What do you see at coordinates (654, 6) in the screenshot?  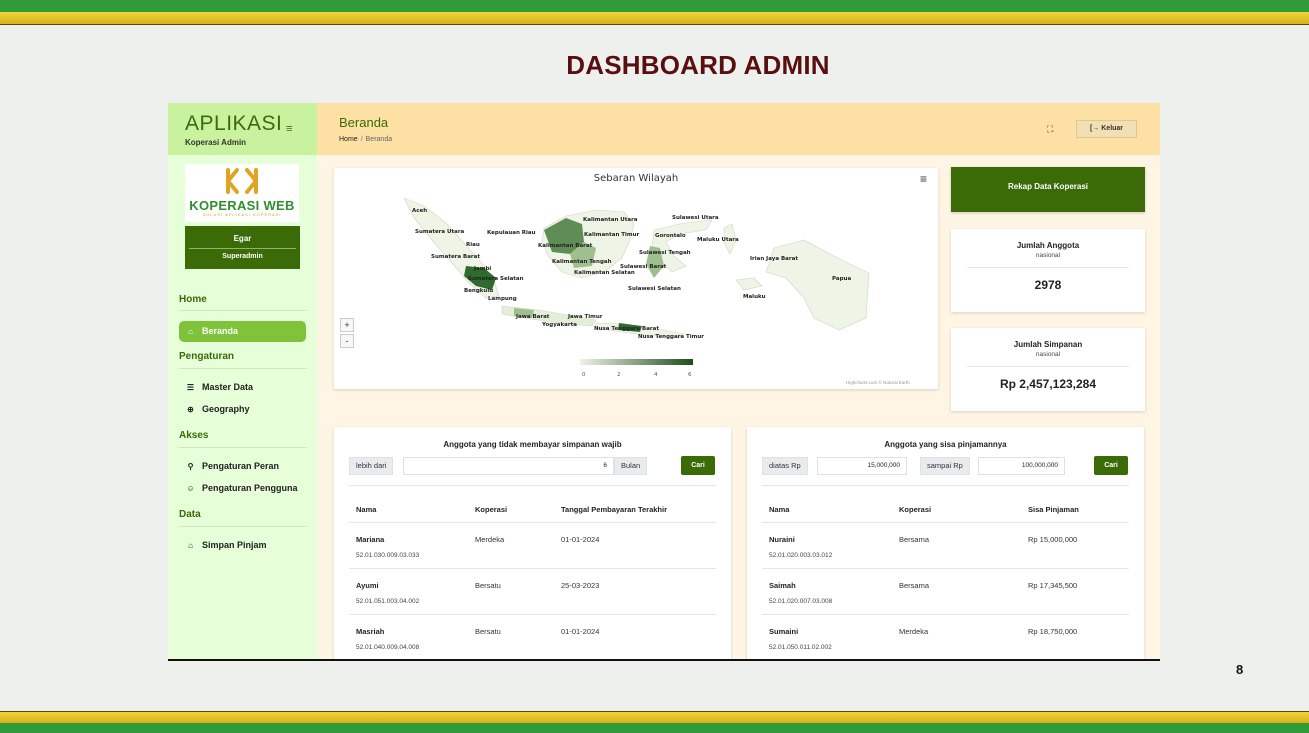 I see `top-green-band` at bounding box center [654, 6].